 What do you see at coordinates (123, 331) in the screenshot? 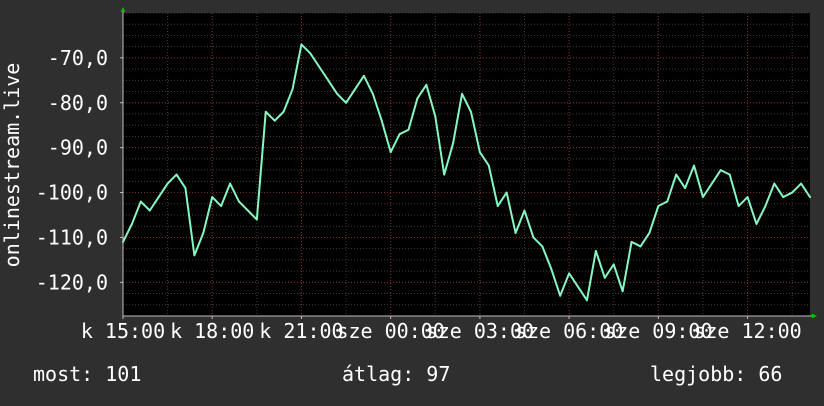
I see `x-tick-label: k 15:00` at bounding box center [123, 331].